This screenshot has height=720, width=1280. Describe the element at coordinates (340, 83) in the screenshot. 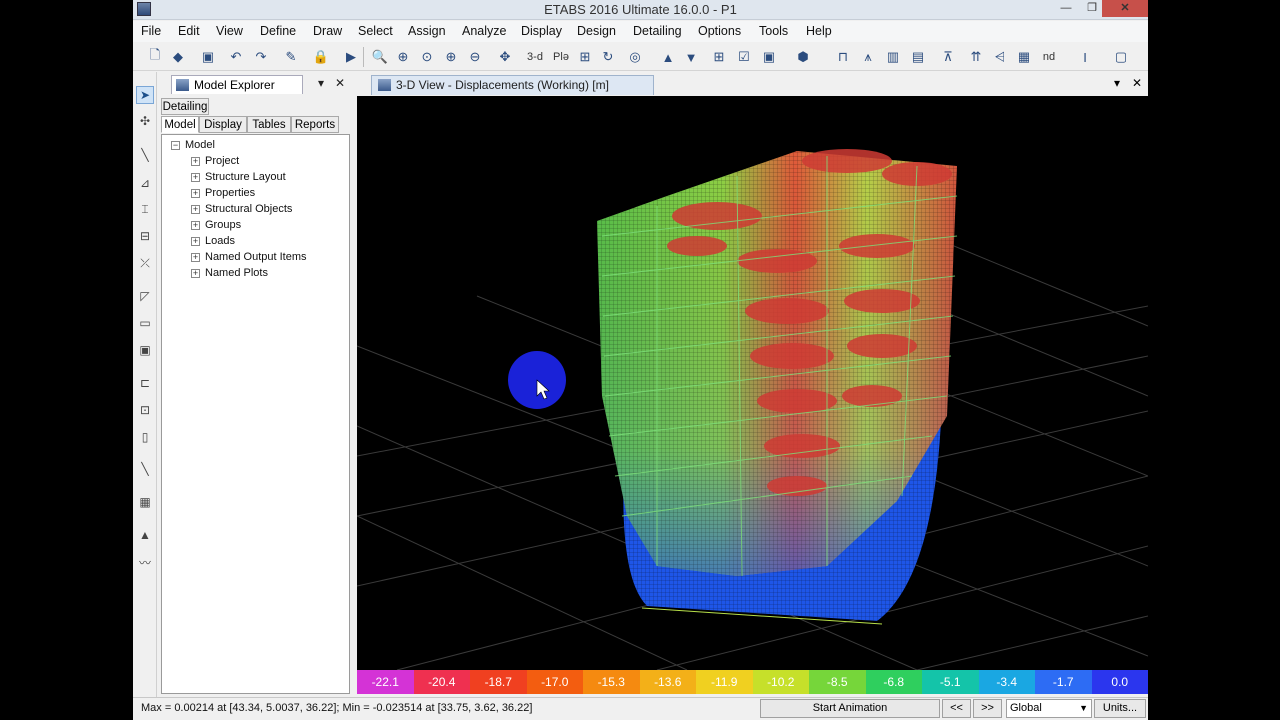

I see `explorer-close-icon: ✕` at that location.